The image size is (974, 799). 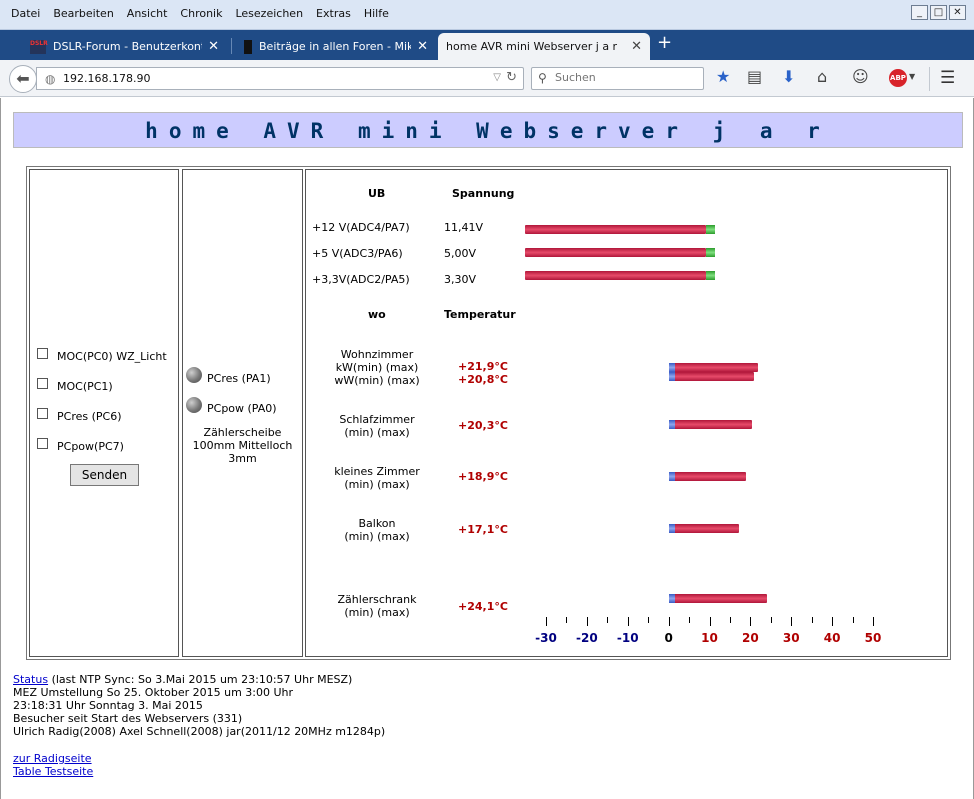 I want to click on room-label-kleines-zimmer: kleines Zimmer (min) (max), so click(x=377, y=478).